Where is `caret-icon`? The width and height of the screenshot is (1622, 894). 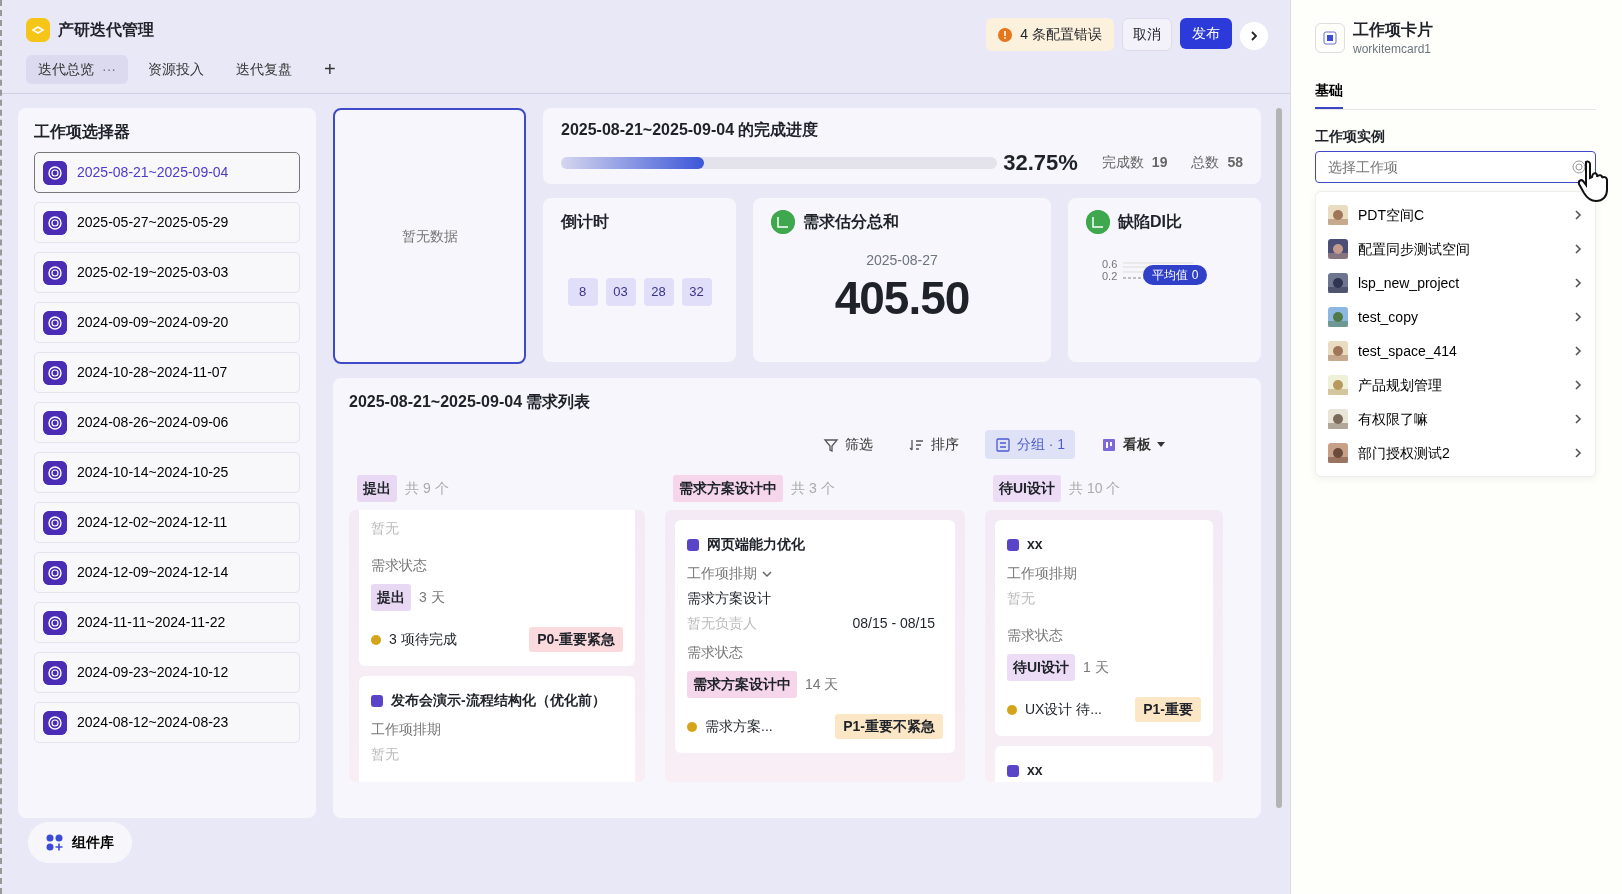
caret-icon is located at coordinates (1161, 444).